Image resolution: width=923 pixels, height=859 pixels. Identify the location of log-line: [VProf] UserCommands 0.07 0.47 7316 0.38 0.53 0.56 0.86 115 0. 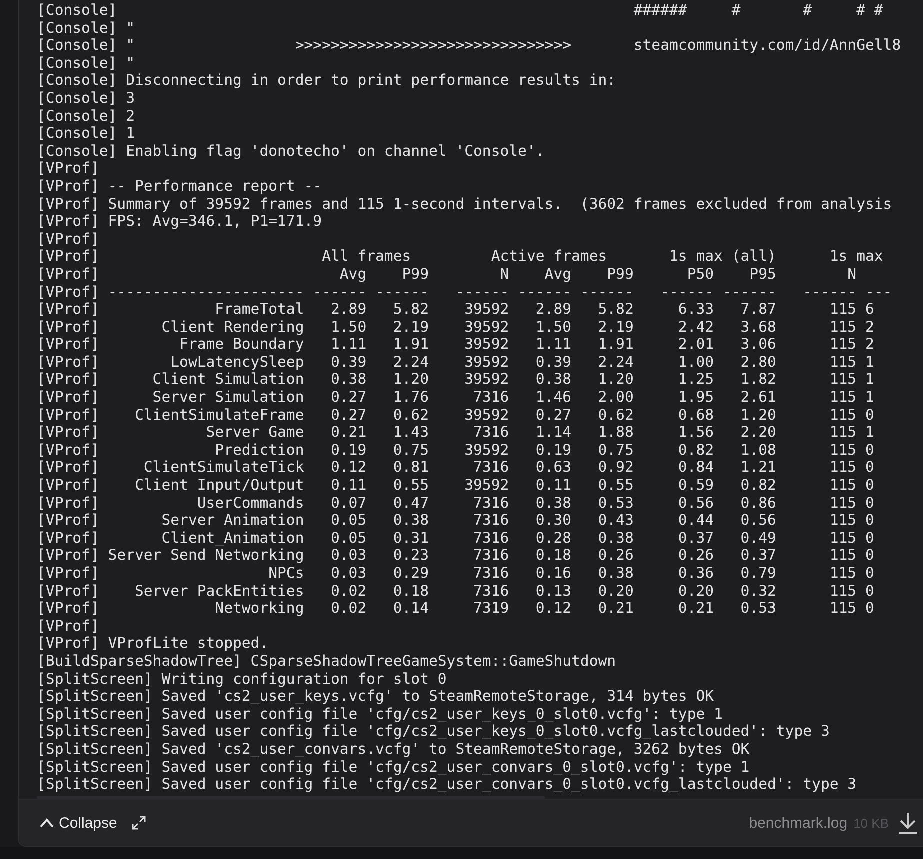
(456, 503).